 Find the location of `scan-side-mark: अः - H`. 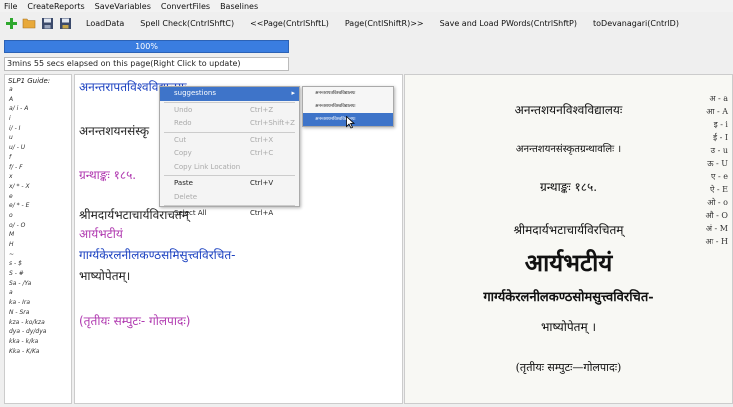

scan-side-mark: अः - H is located at coordinates (717, 241).